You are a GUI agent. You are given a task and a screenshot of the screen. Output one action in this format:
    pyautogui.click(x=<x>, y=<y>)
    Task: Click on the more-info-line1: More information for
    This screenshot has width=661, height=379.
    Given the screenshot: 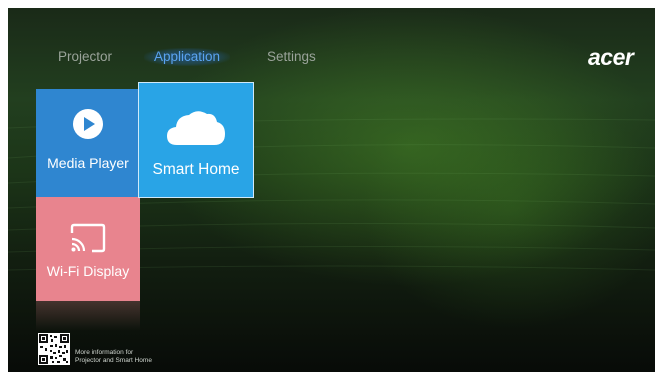 What is the action you would take?
    pyautogui.click(x=104, y=352)
    